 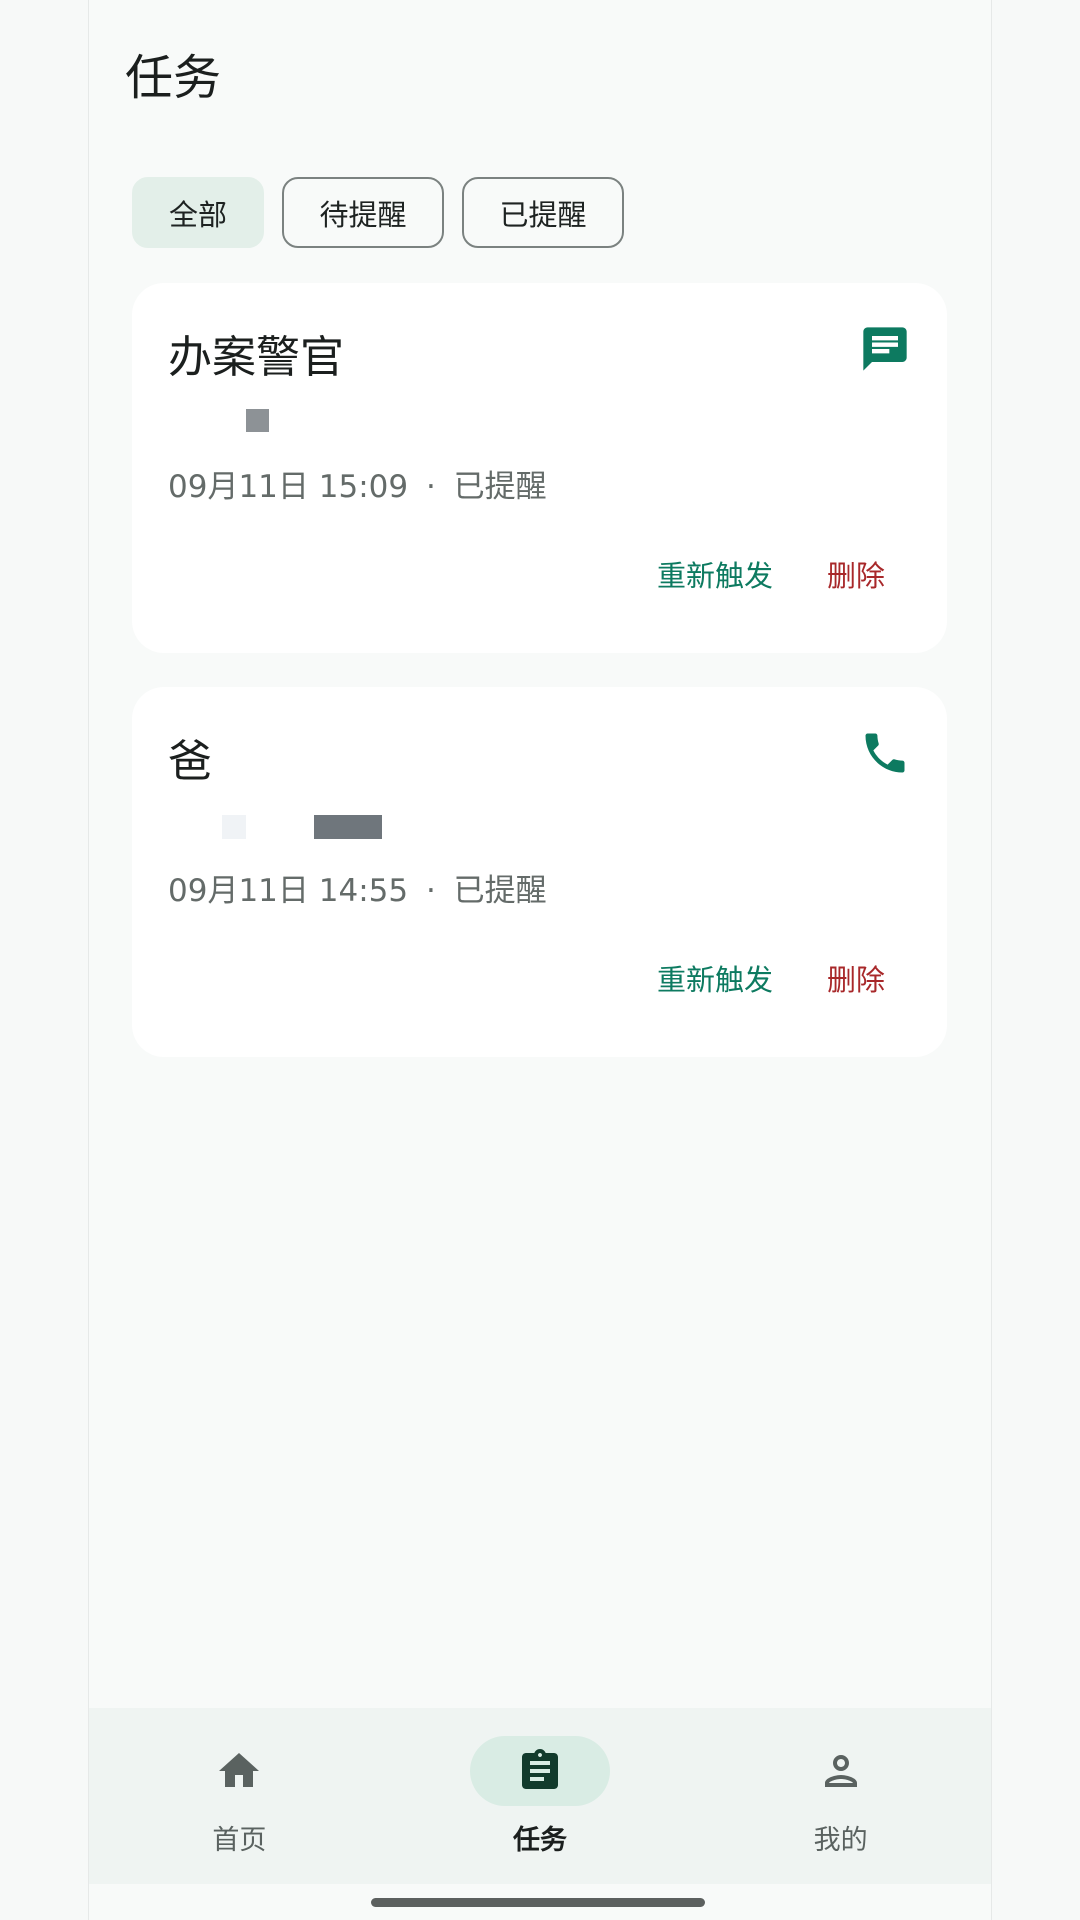 What do you see at coordinates (840, 1840) in the screenshot?
I see `nav-label-mine: 我的` at bounding box center [840, 1840].